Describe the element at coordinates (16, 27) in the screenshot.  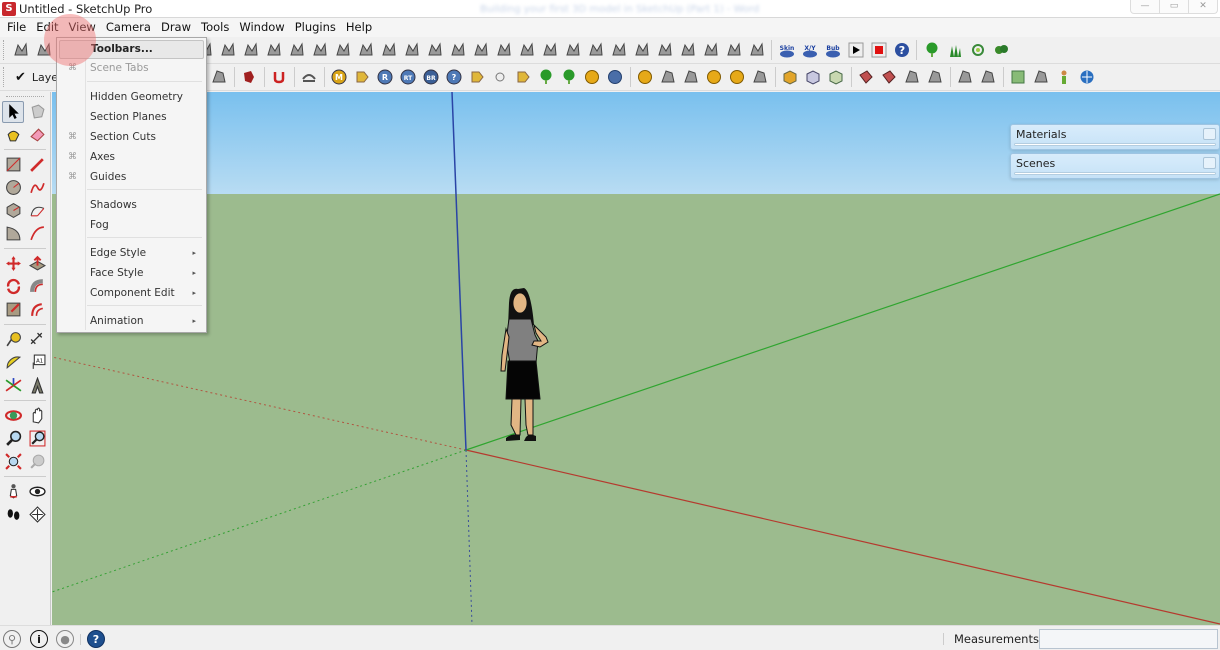
I see `menu-file: File` at that location.